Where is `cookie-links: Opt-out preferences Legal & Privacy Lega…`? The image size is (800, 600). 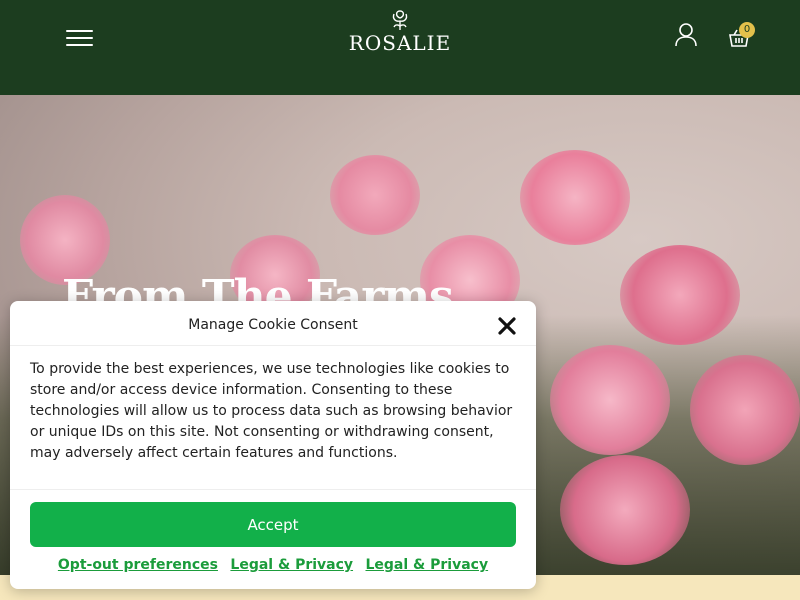
cookie-links: Opt-out preferences Legal & Privacy Lega… is located at coordinates (273, 565).